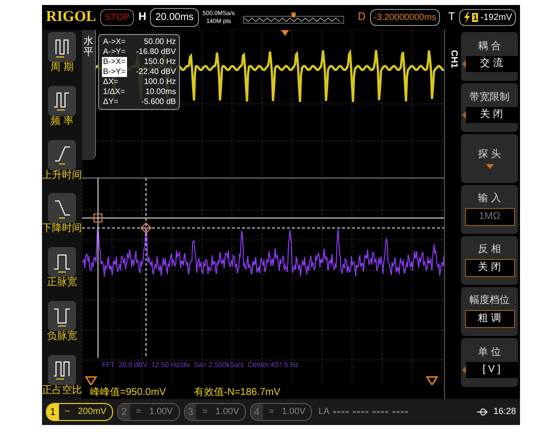 The image size is (552, 432). I want to click on menu-softkey: 单 位 [ V ], so click(489, 362).